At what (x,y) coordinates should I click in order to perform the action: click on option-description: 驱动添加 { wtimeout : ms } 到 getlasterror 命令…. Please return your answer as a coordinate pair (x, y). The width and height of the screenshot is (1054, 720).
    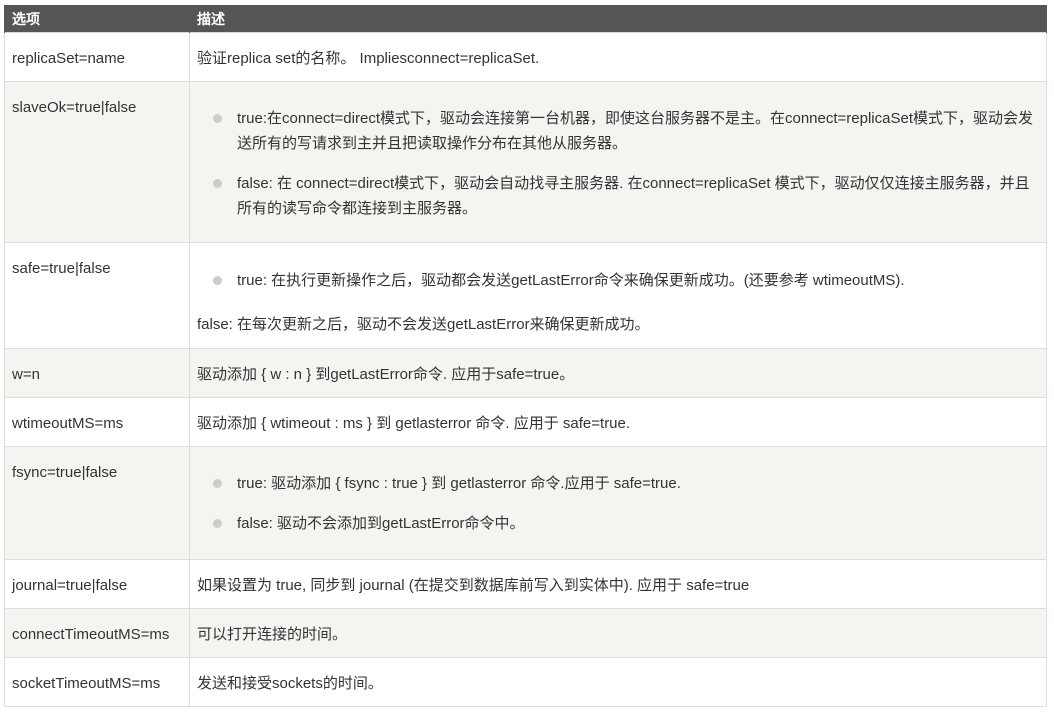
    Looking at the image, I should click on (618, 422).